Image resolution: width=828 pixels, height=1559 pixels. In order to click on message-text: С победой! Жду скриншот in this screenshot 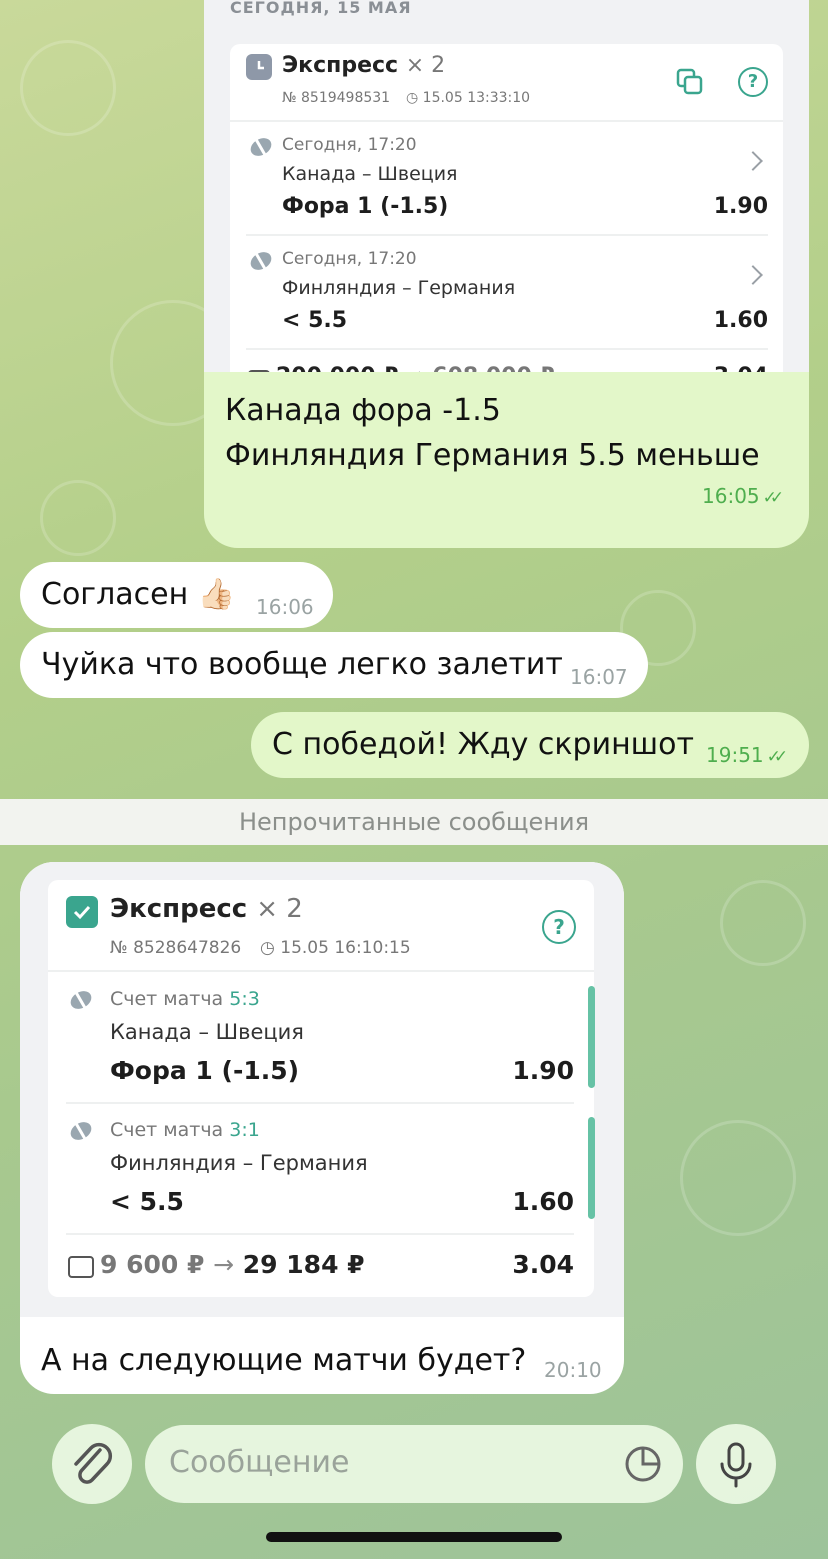, I will do `click(483, 744)`.